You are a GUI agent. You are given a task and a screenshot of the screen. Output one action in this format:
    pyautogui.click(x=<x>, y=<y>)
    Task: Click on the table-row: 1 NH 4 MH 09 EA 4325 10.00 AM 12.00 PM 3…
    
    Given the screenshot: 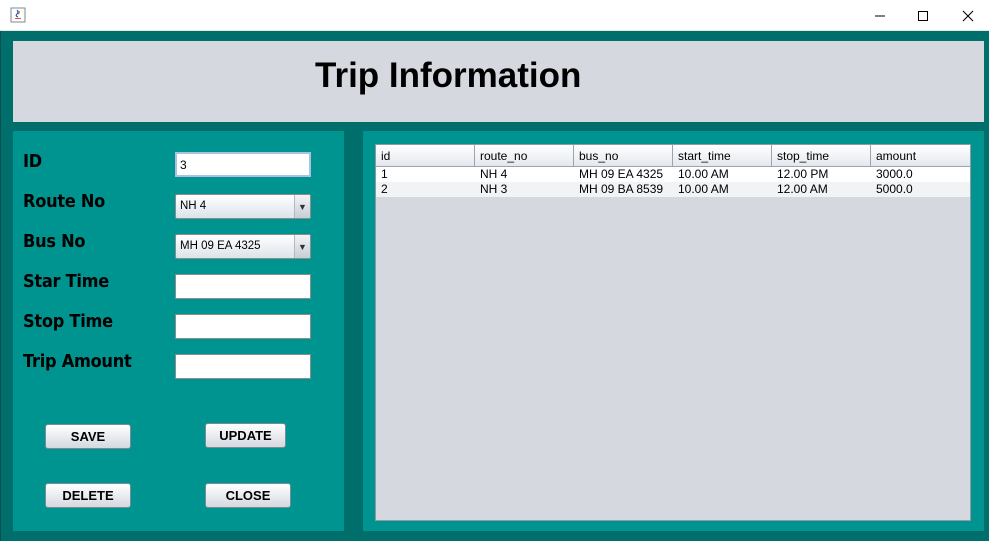 What is the action you would take?
    pyautogui.click(x=673, y=174)
    